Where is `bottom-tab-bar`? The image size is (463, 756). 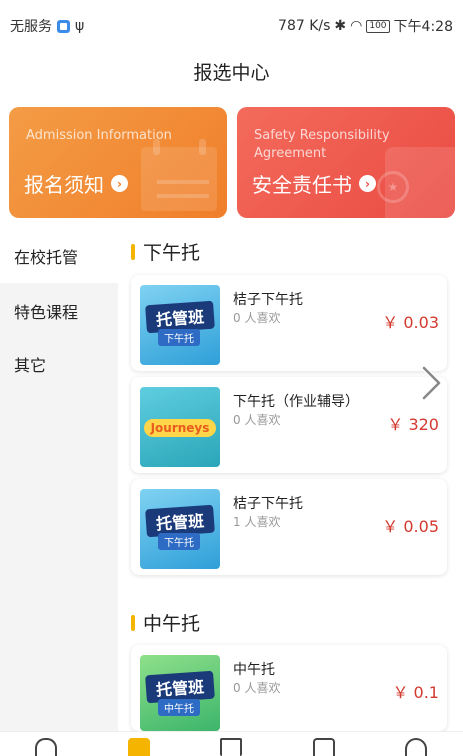
bottom-tab-bar is located at coordinates (231, 743).